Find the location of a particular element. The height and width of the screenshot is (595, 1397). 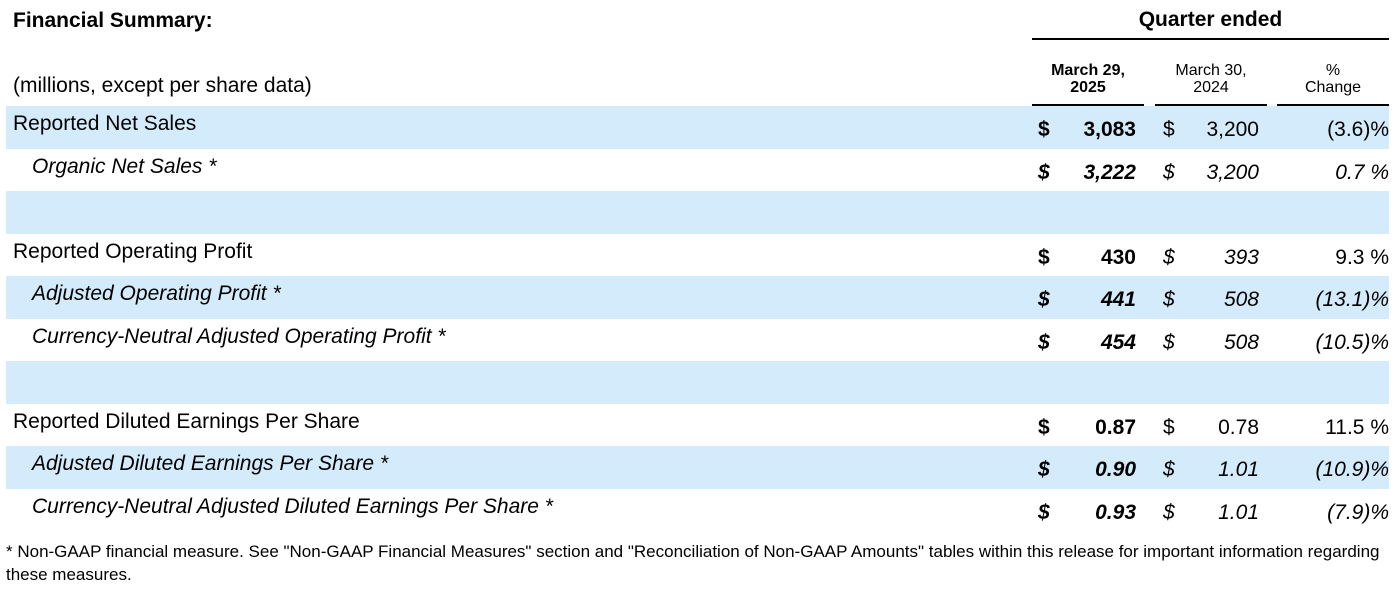

percent-change: (13.1)% is located at coordinates (1352, 299).